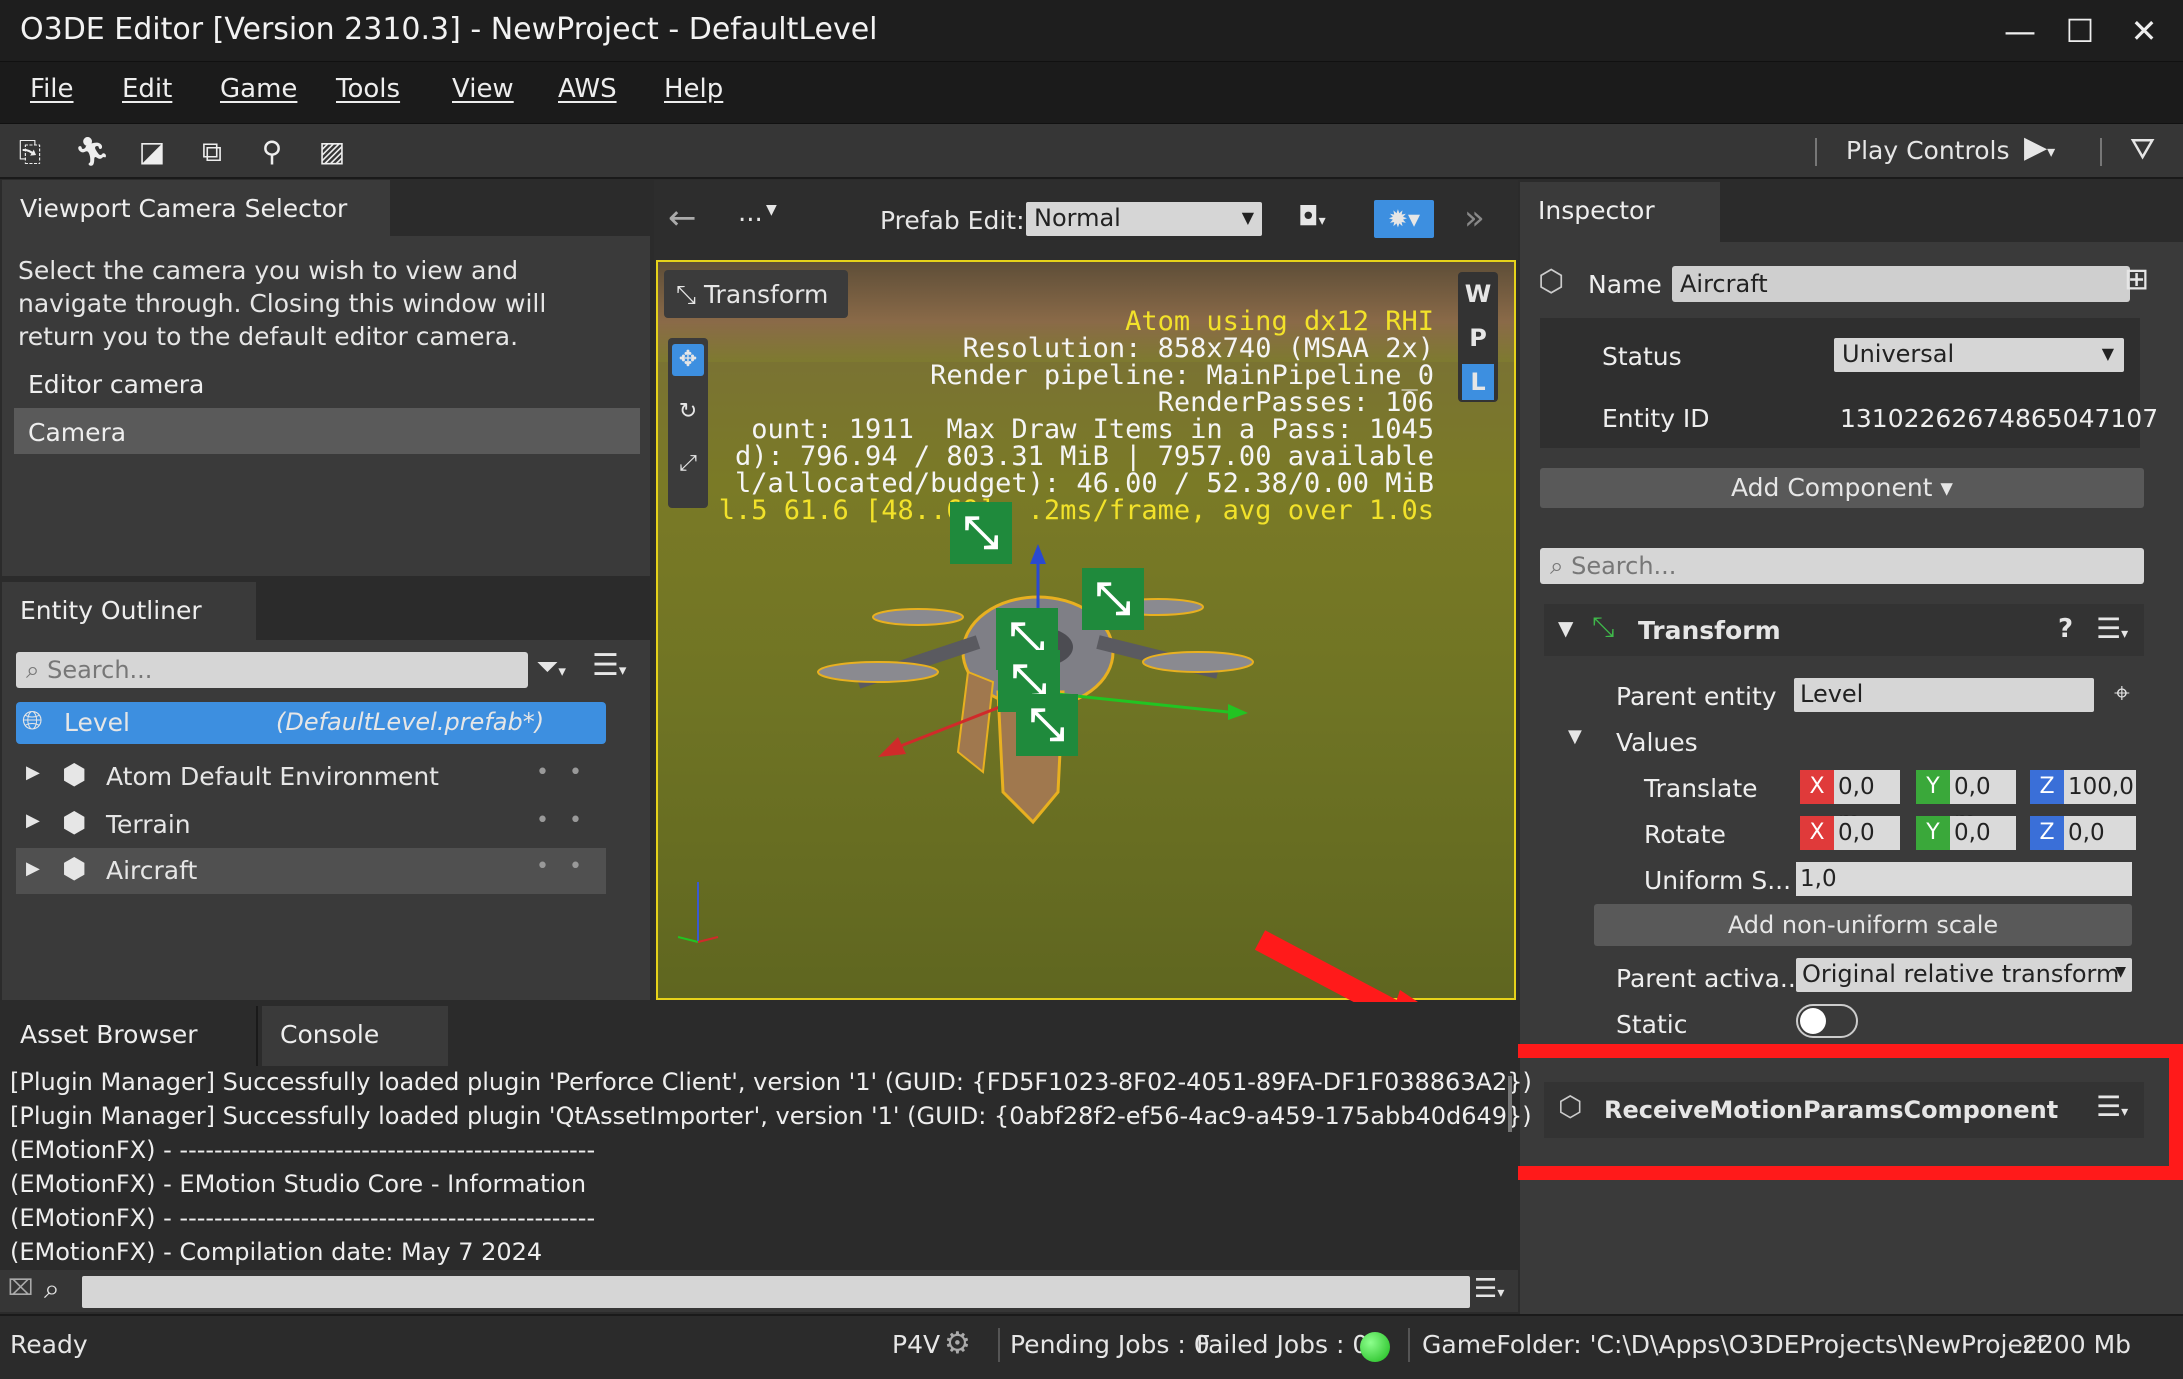 This screenshot has width=2183, height=1379. Describe the element at coordinates (129, 611) in the screenshot. I see `tab-entity-outliner: Entity Outliner` at that location.